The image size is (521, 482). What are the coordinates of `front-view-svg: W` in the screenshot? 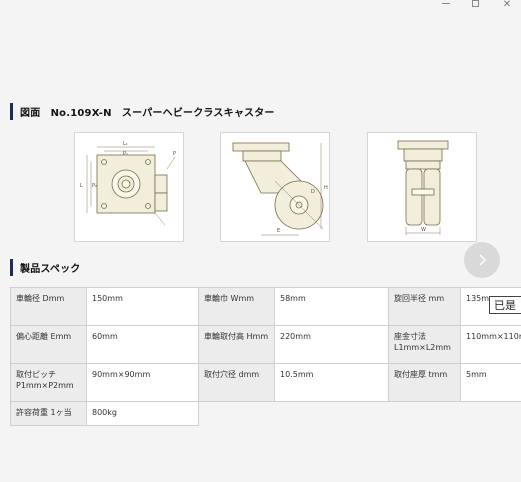 It's located at (423, 187).